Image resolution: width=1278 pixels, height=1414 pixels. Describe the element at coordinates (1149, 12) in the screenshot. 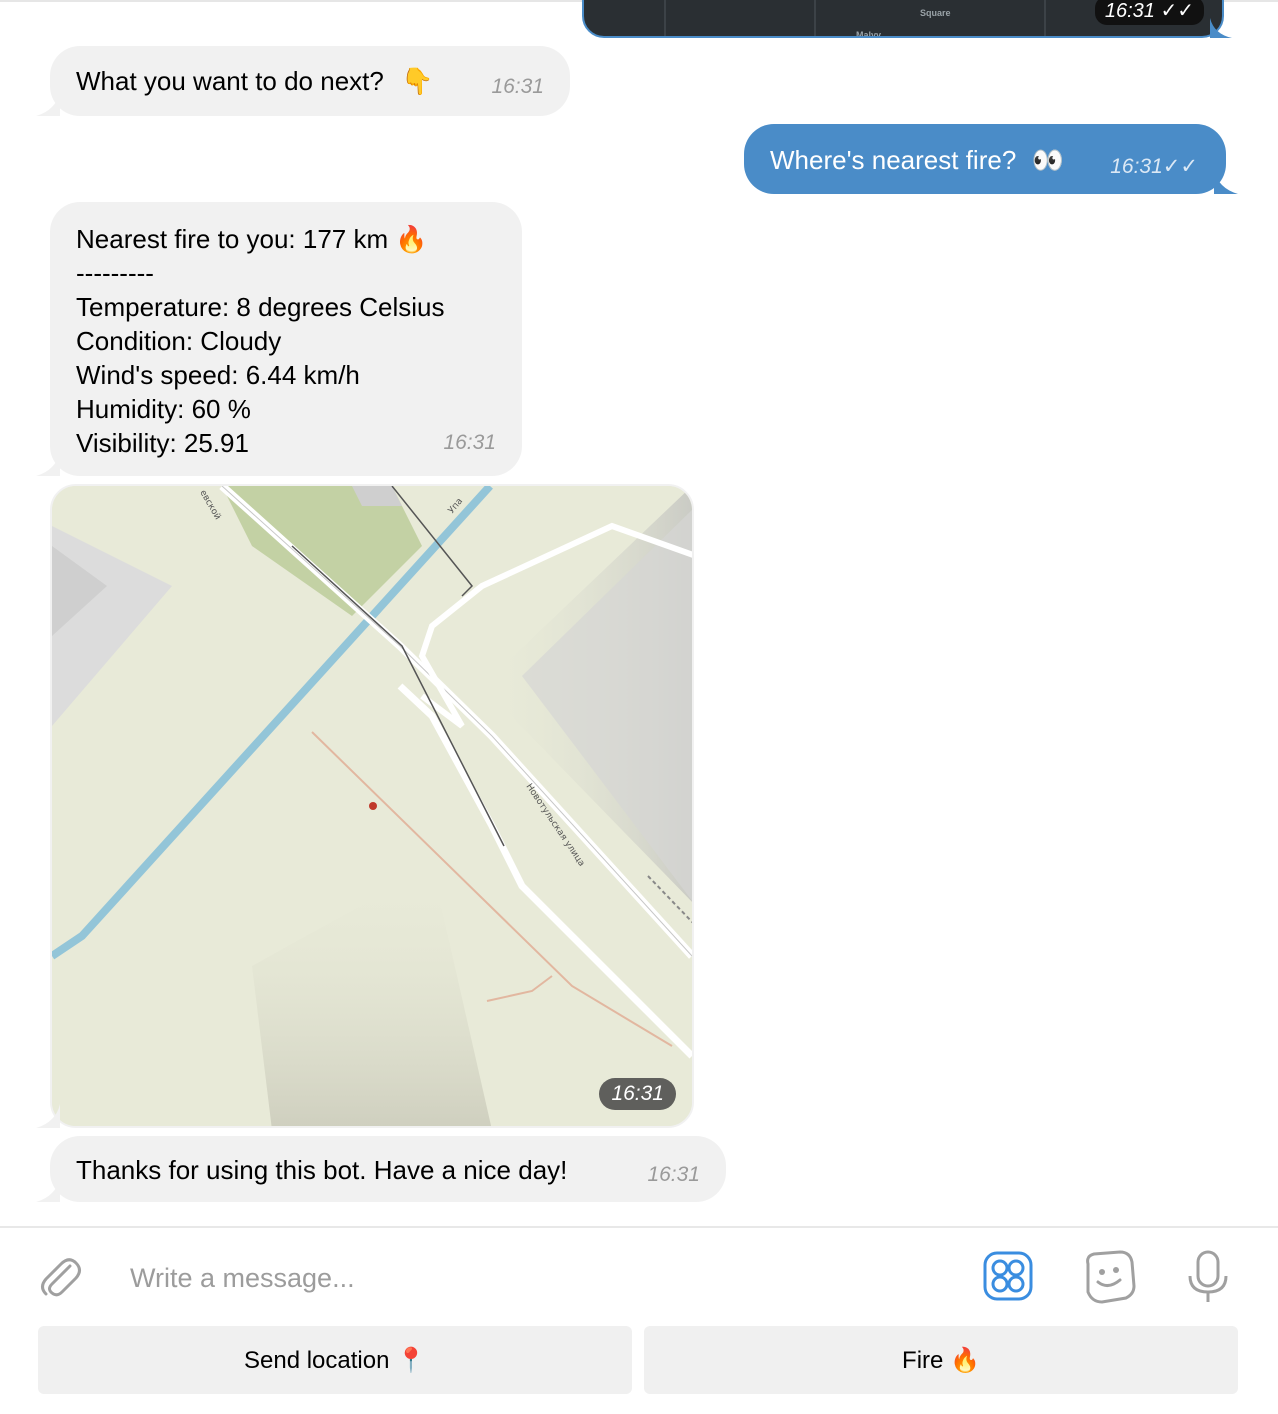

I see `message-time: 16:31 ✓✓` at that location.